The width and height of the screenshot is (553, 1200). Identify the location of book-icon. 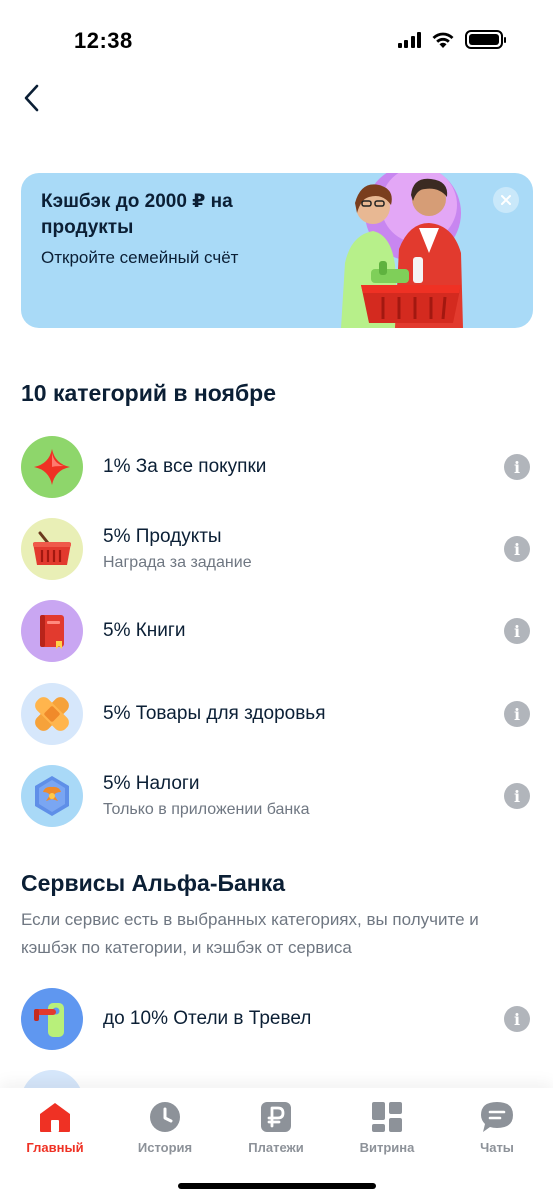
(52, 632).